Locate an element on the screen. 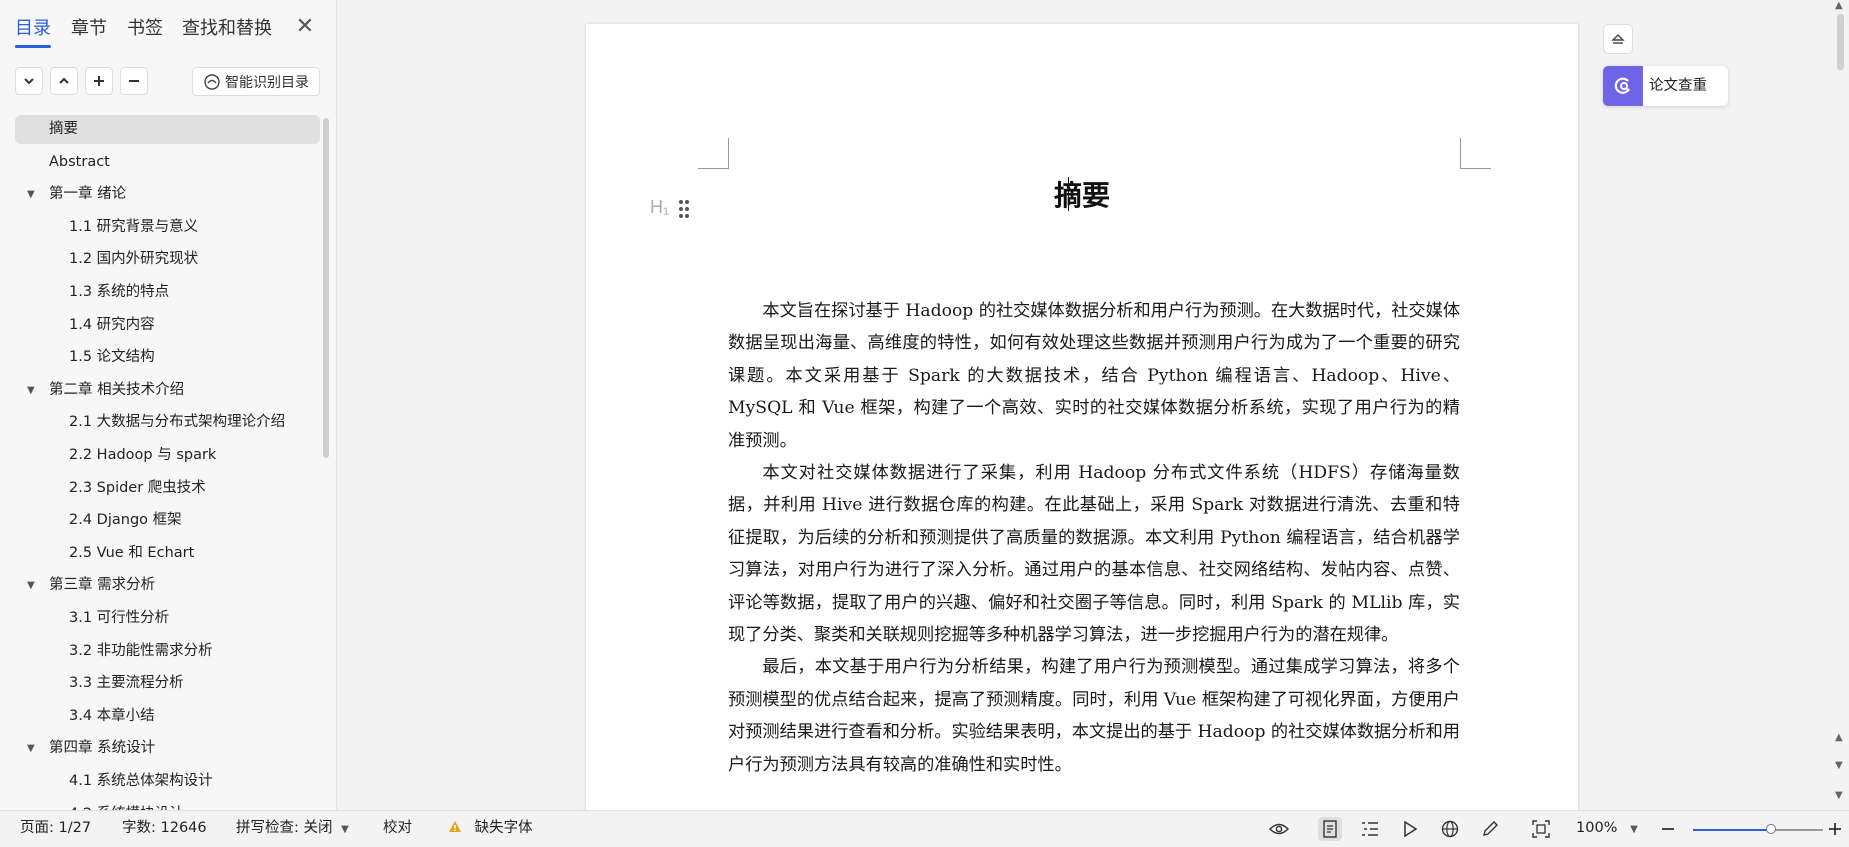 The height and width of the screenshot is (847, 1849). toc-item: 2.1 大数据与分布式架构理论介绍 is located at coordinates (167, 422).